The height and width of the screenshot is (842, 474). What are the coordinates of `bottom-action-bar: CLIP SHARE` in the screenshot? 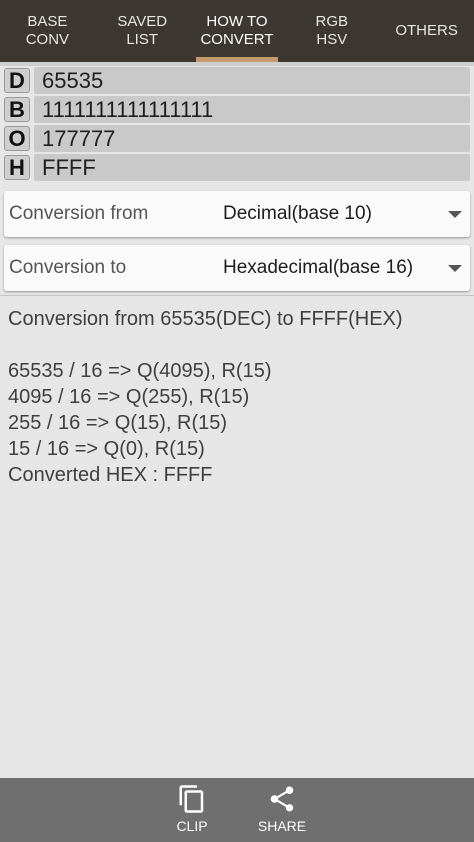 It's located at (237, 810).